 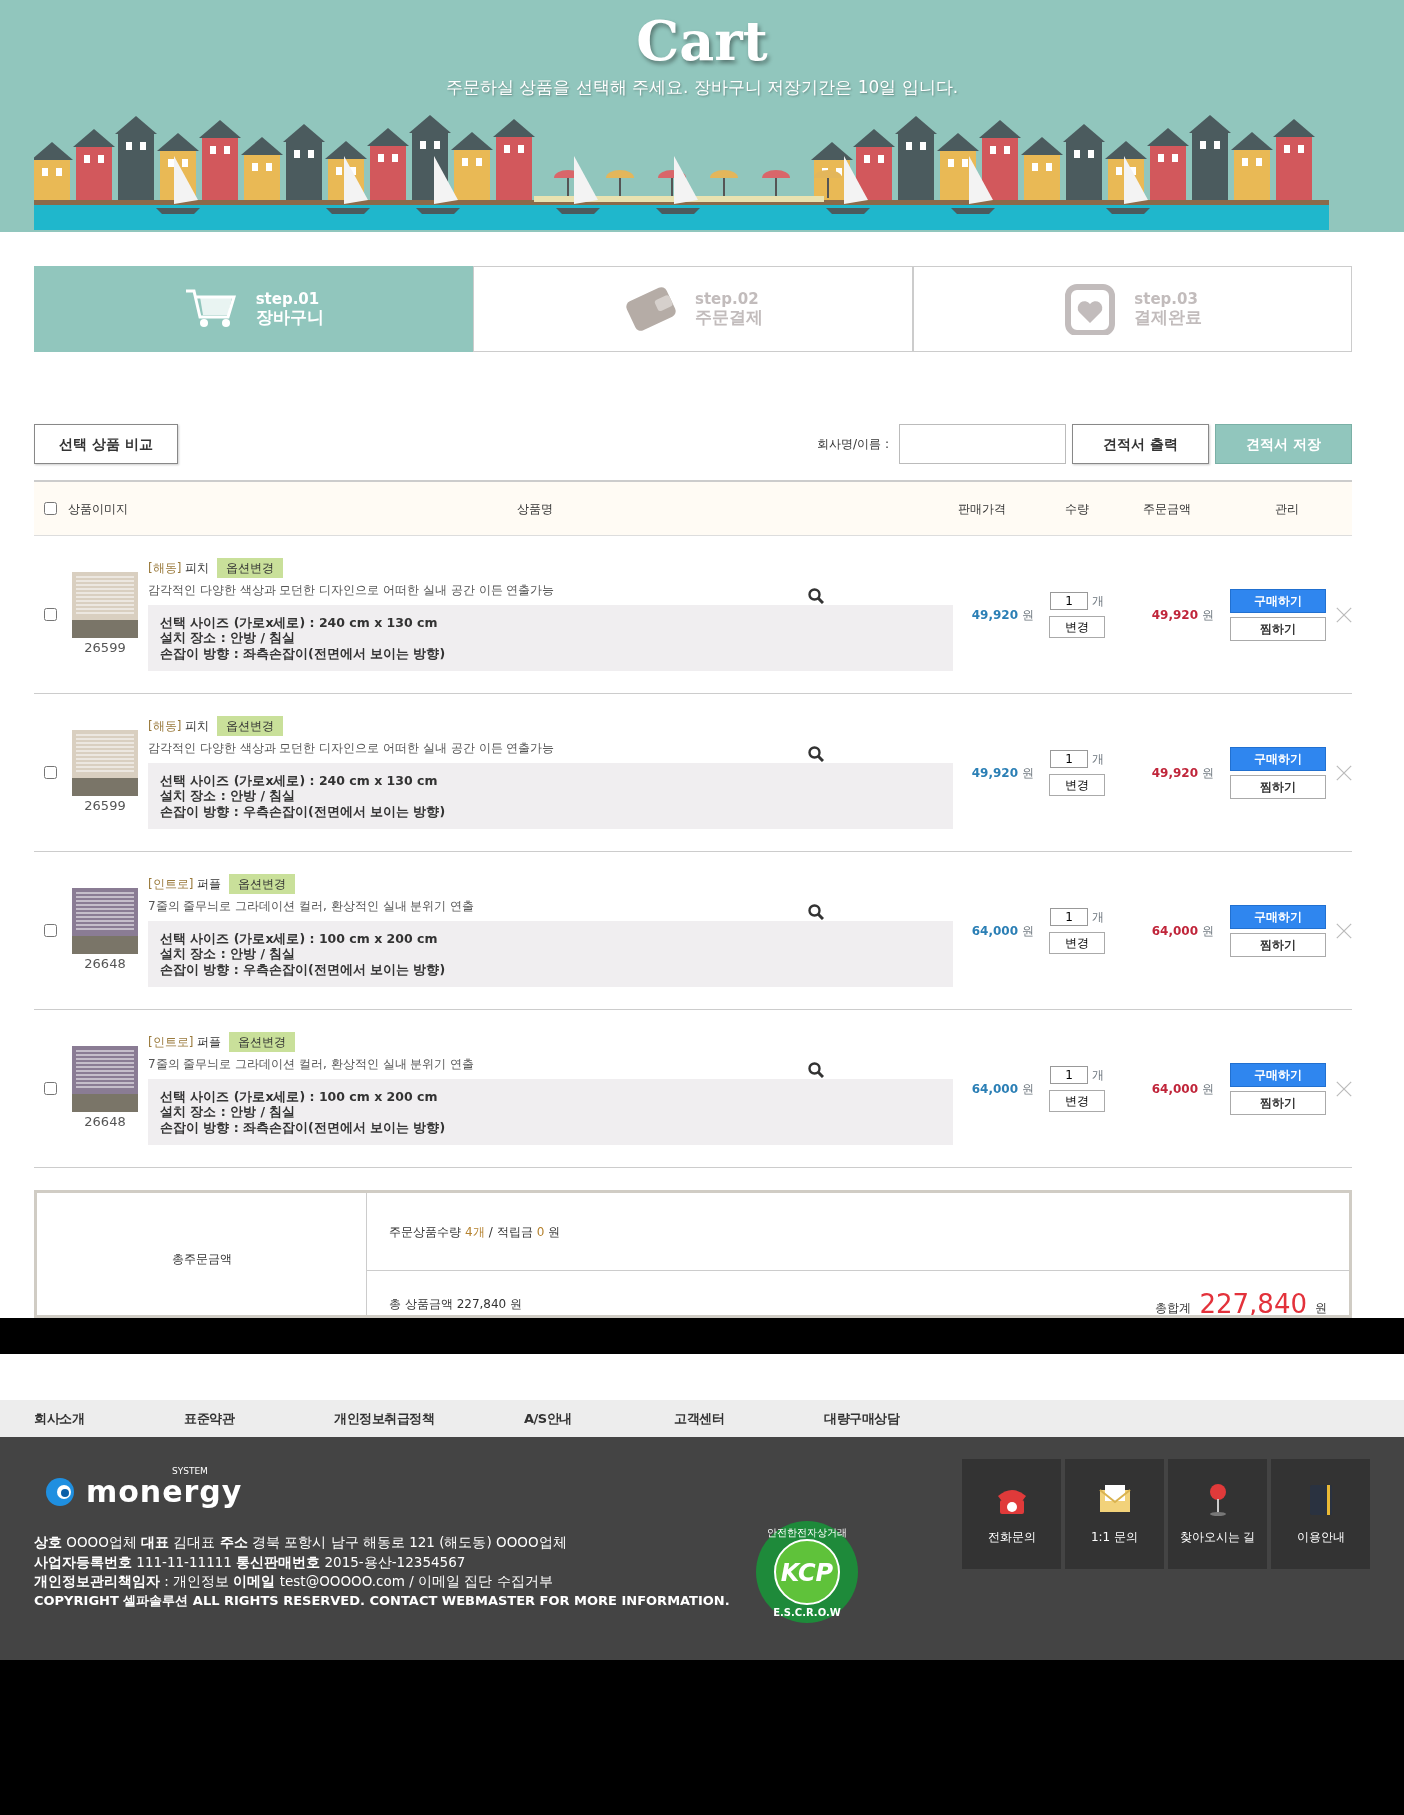 I want to click on option-text: 손잡이 방향 : 좌측손잡이(전면에서 보이는 방향), so click(x=303, y=653).